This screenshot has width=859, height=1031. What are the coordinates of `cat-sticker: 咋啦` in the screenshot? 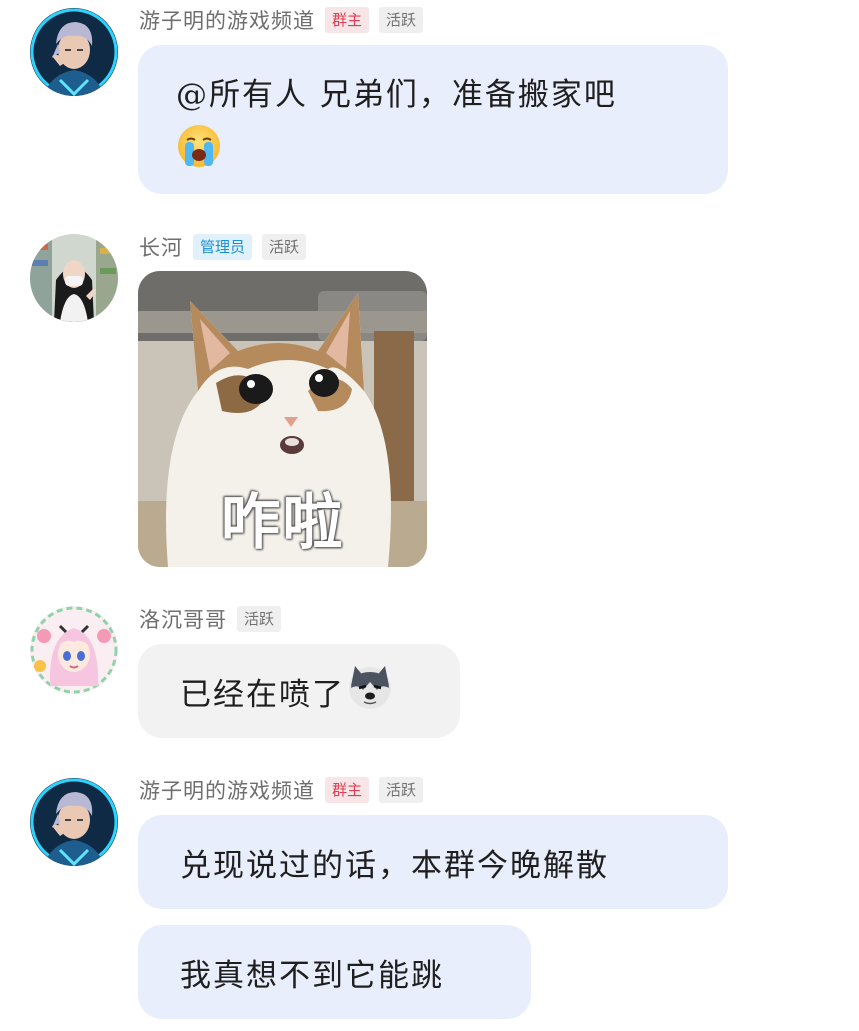 It's located at (282, 419).